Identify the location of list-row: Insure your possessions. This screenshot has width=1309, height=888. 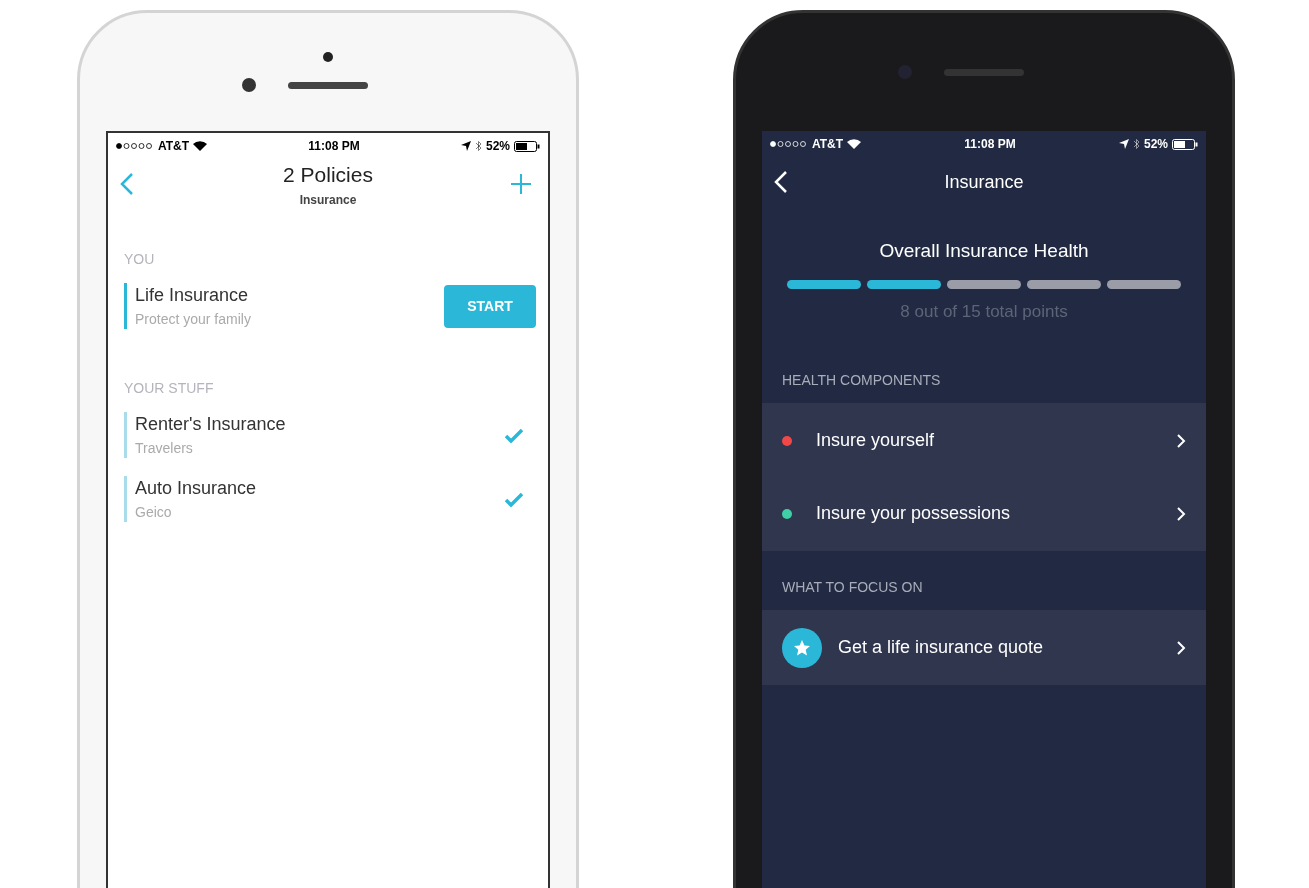
(984, 513).